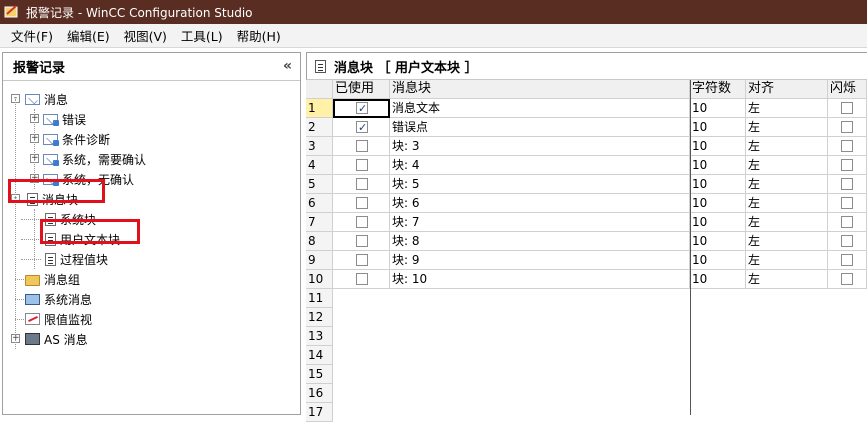  What do you see at coordinates (586, 336) in the screenshot?
I see `table-row: 13` at bounding box center [586, 336].